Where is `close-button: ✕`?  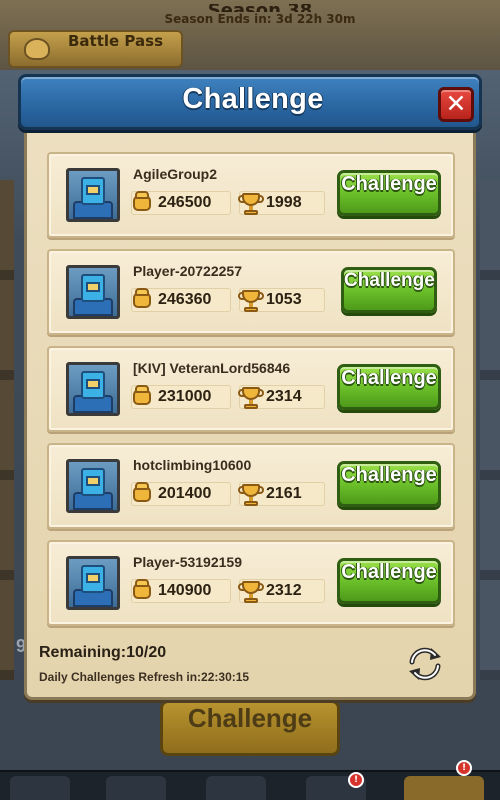 close-button: ✕ is located at coordinates (456, 104).